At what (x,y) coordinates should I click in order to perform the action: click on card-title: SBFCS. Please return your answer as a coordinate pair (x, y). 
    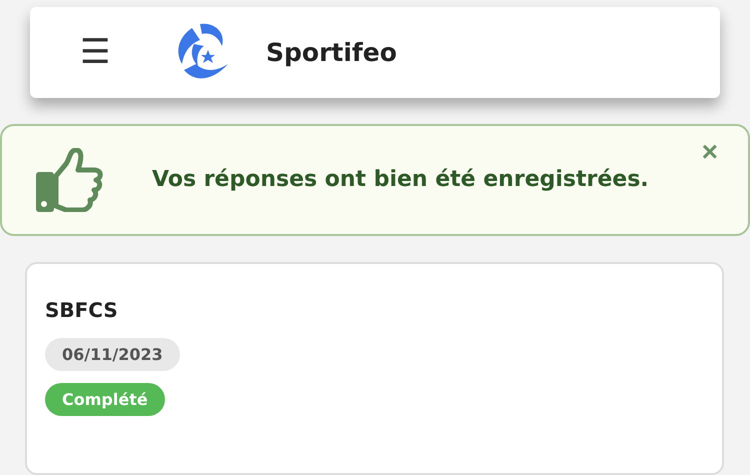
    Looking at the image, I should click on (81, 310).